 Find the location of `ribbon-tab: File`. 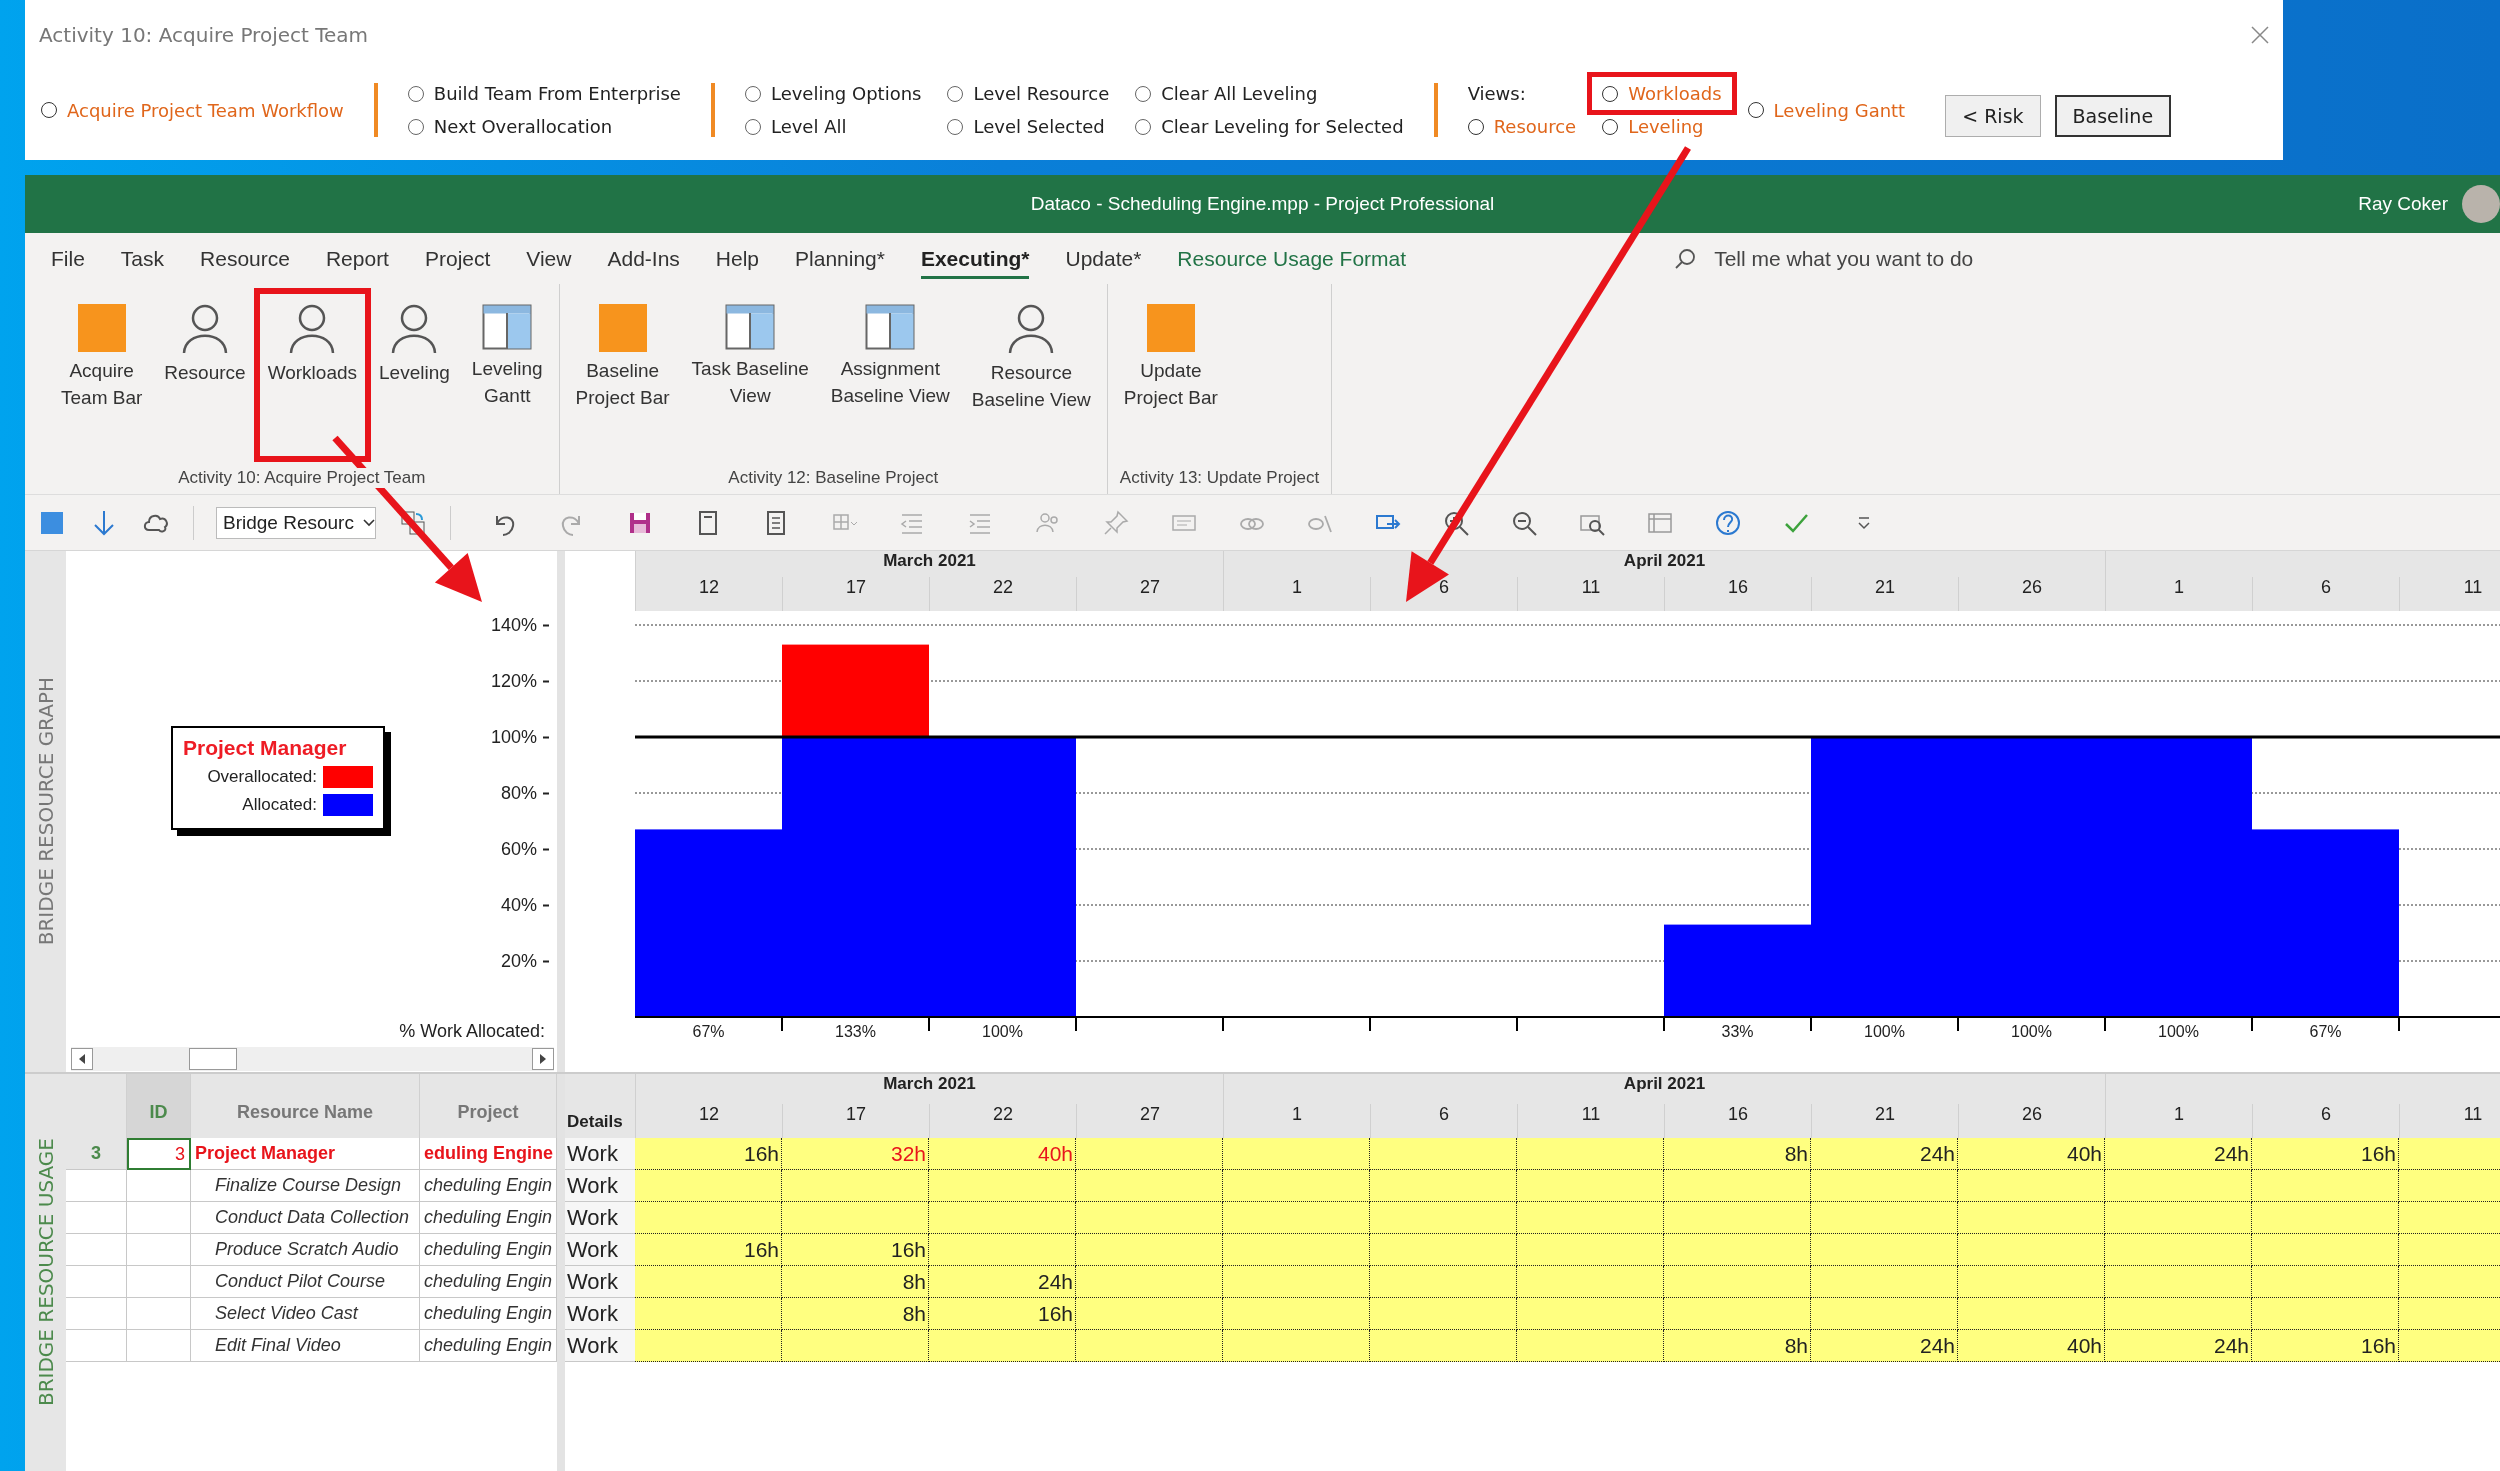

ribbon-tab: File is located at coordinates (68, 258).